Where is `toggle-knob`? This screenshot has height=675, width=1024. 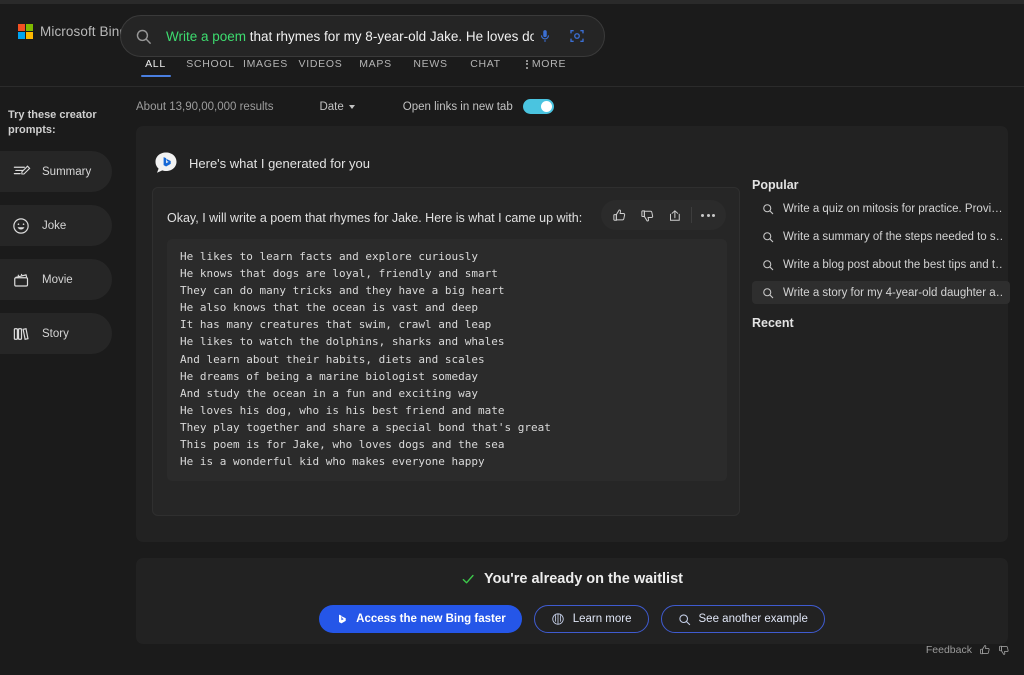
toggle-knob is located at coordinates (546, 106).